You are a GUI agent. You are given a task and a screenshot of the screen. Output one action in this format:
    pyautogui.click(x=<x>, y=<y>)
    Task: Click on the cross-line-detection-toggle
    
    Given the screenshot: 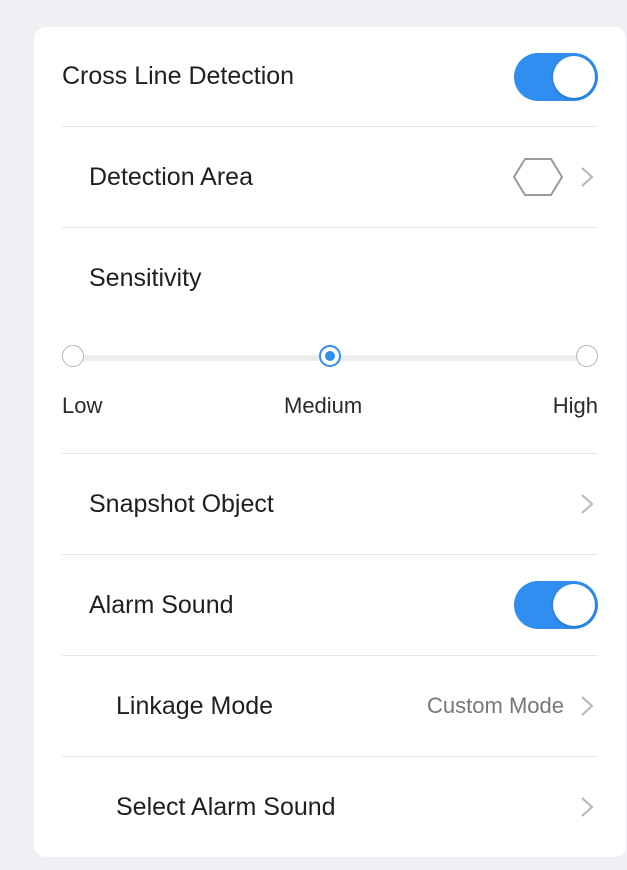 What is the action you would take?
    pyautogui.click(x=556, y=76)
    